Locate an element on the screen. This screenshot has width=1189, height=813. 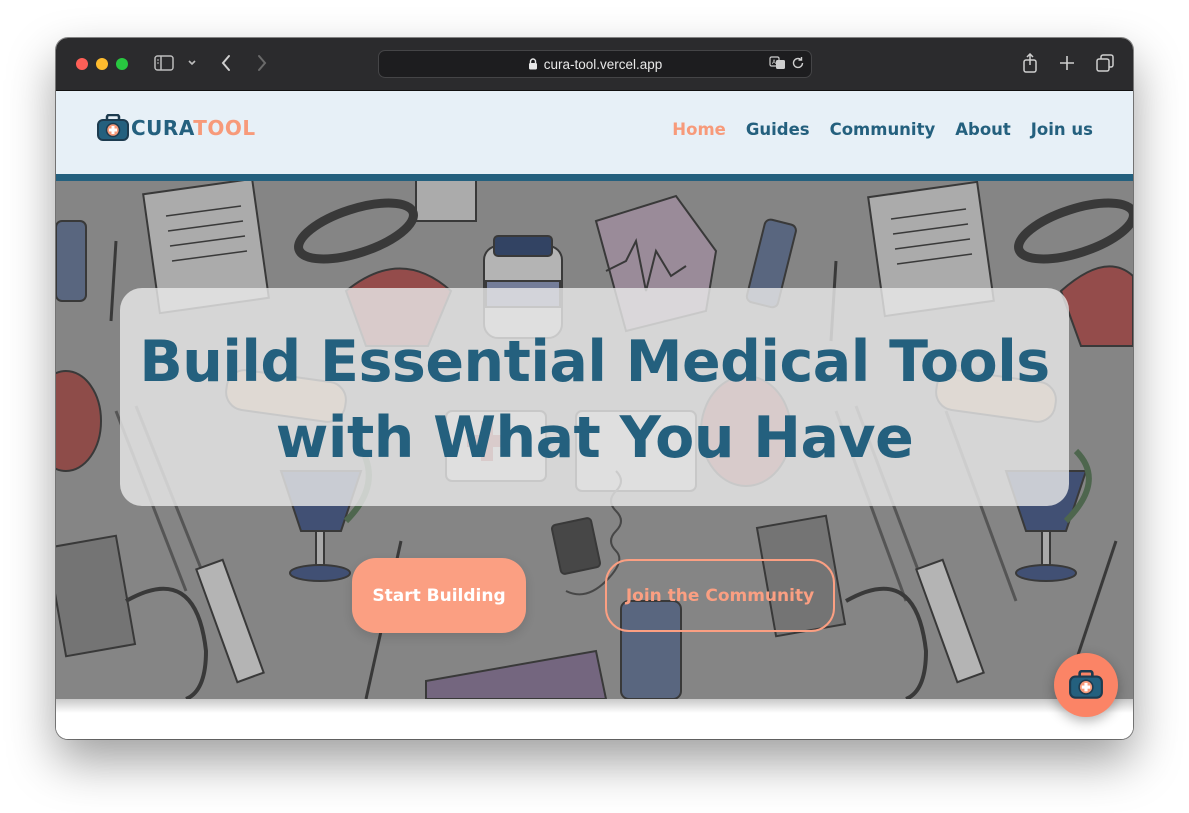
nav-item-join-us: Join us is located at coordinates (1062, 129).